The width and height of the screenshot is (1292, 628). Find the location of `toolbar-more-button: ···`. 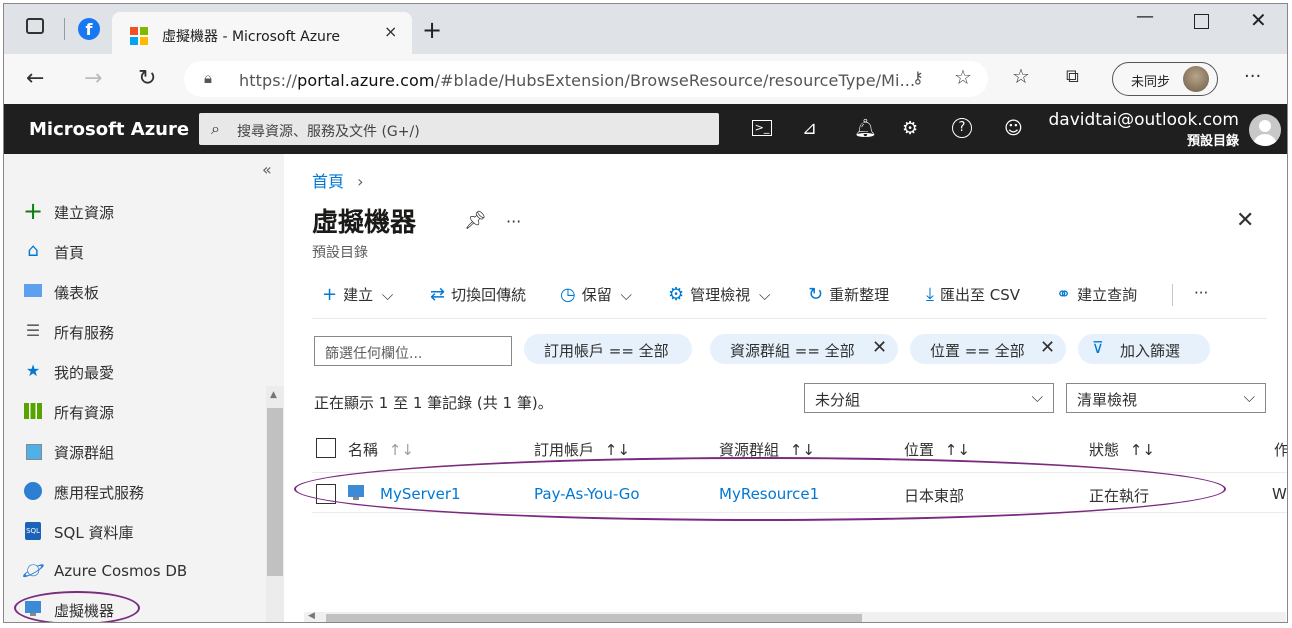

toolbar-more-button: ··· is located at coordinates (1201, 293).